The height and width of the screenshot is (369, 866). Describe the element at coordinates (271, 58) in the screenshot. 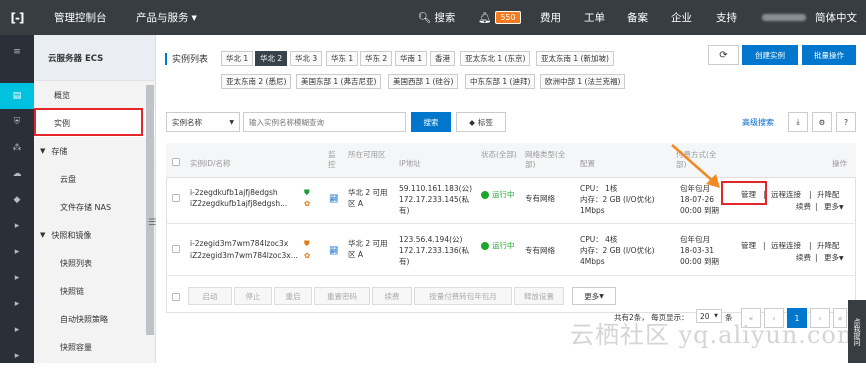

I see `region-tab-selected: 华北 2` at that location.